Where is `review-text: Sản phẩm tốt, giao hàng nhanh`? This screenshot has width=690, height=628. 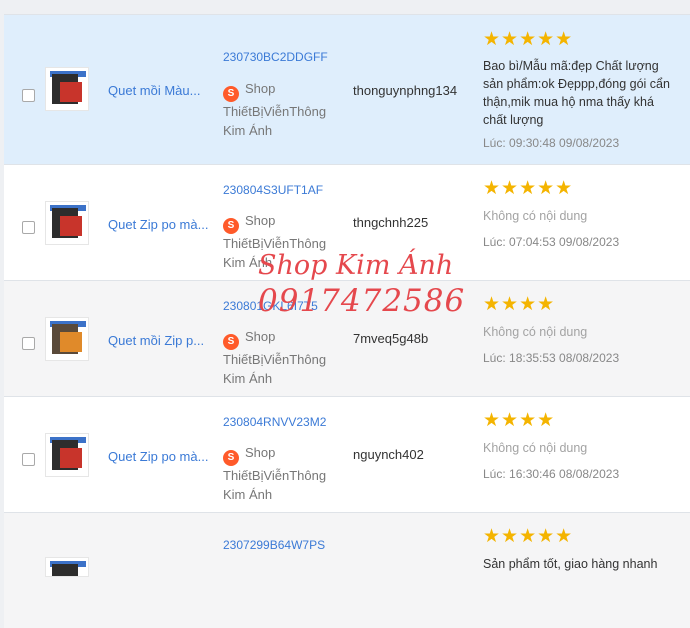 review-text: Sản phẩm tốt, giao hàng nhanh is located at coordinates (570, 564).